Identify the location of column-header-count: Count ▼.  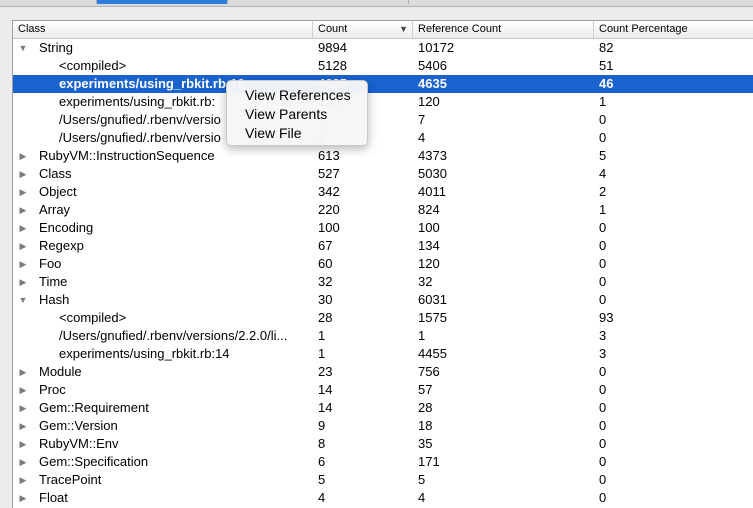
(363, 29).